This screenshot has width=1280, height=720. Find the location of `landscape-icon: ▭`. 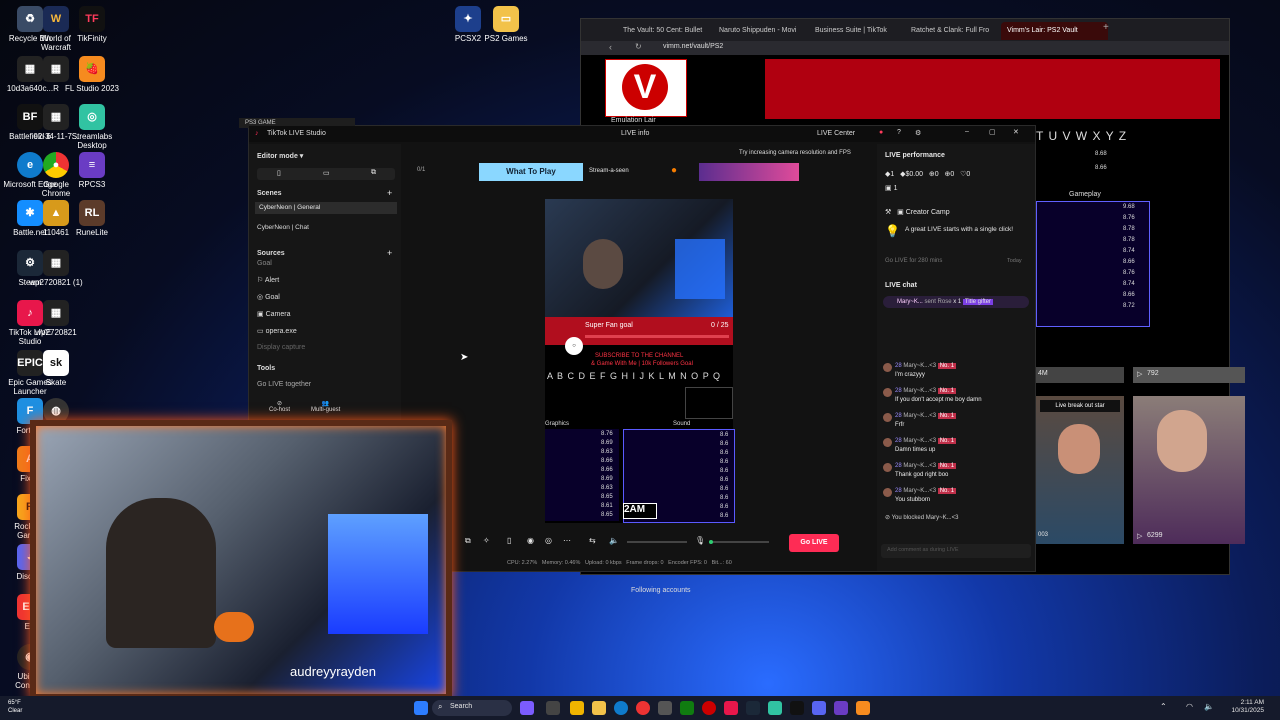

landscape-icon: ▭ is located at coordinates (326, 173).